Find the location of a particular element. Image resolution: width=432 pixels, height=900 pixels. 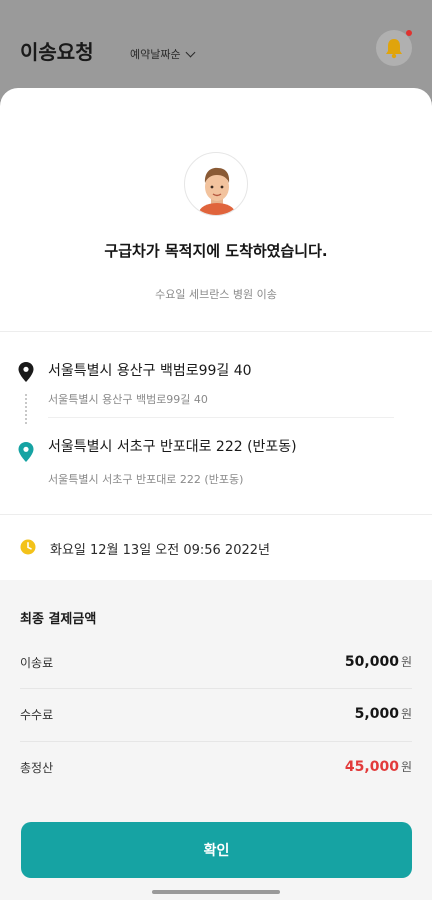

origin-address: 서울특별시 용산구 백범로99길 40 is located at coordinates (150, 371).